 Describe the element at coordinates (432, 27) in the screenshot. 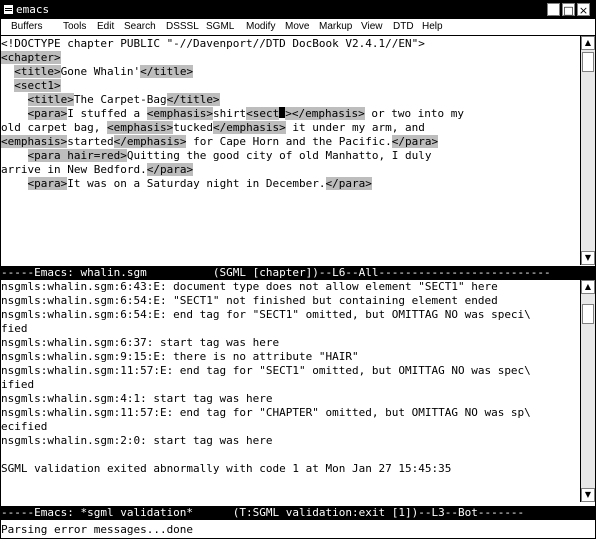

I see `menu-help: Help` at that location.